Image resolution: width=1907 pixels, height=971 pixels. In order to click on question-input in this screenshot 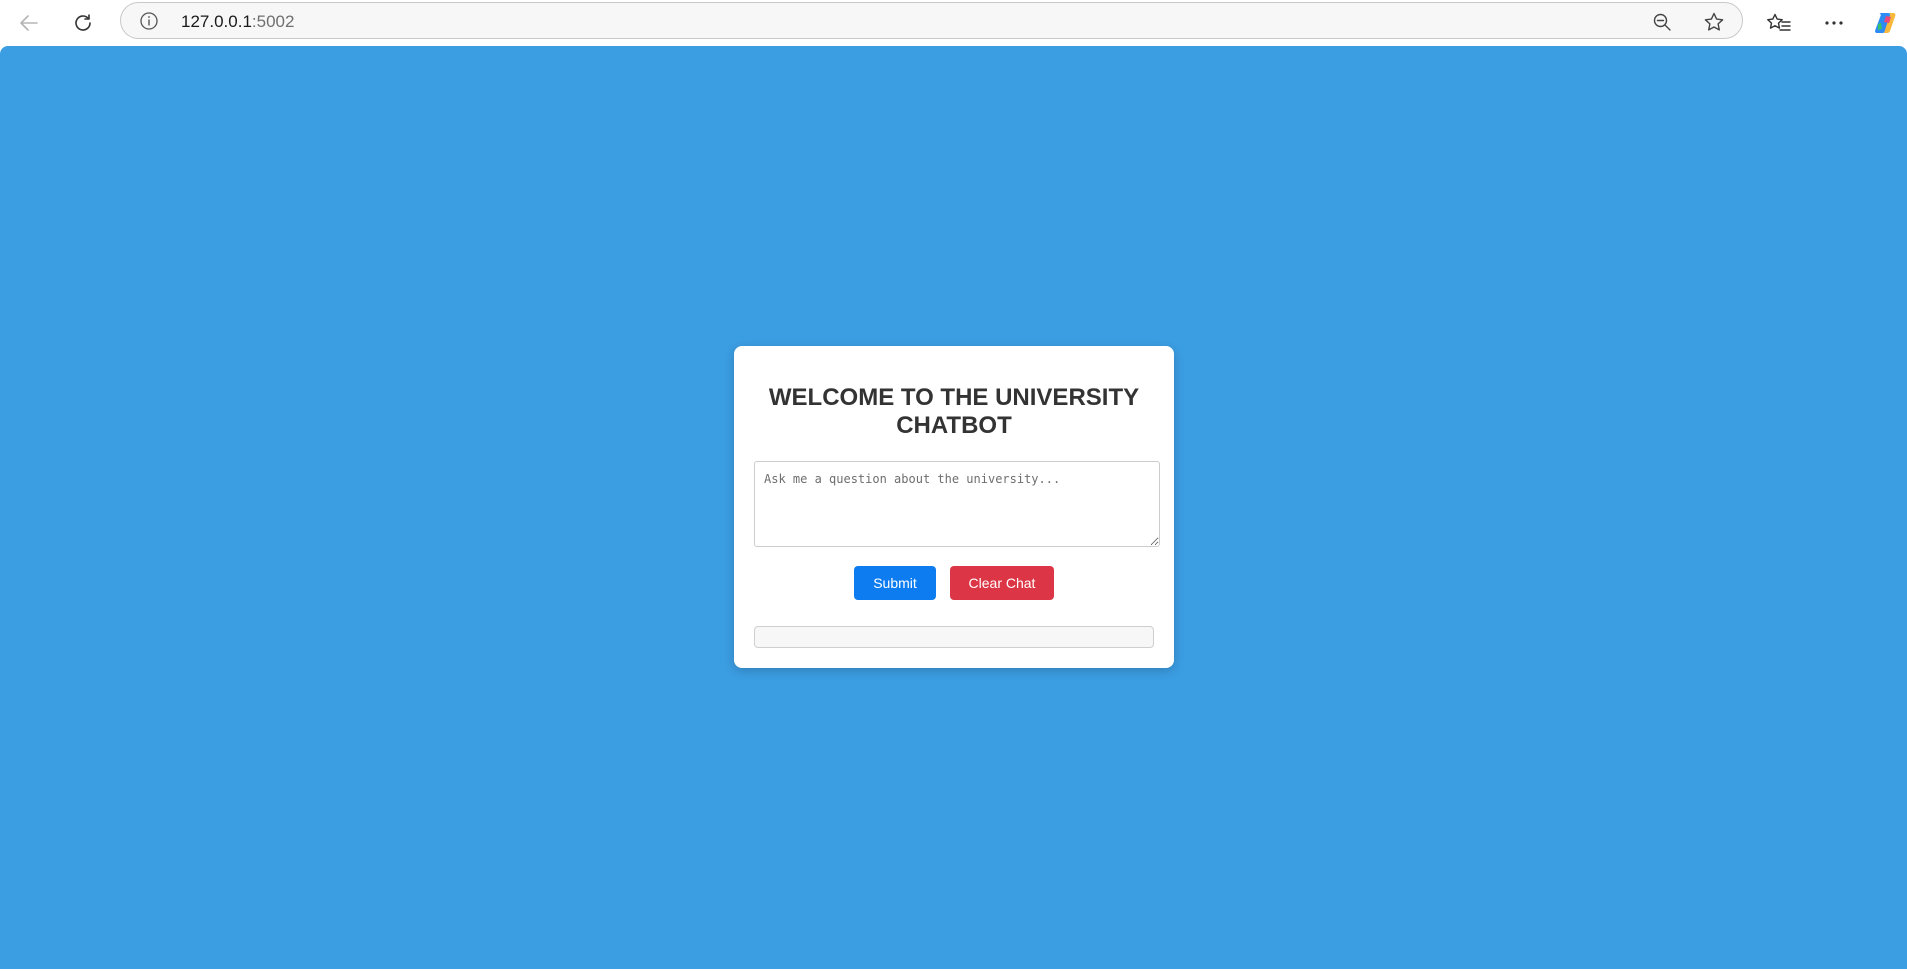, I will do `click(957, 504)`.